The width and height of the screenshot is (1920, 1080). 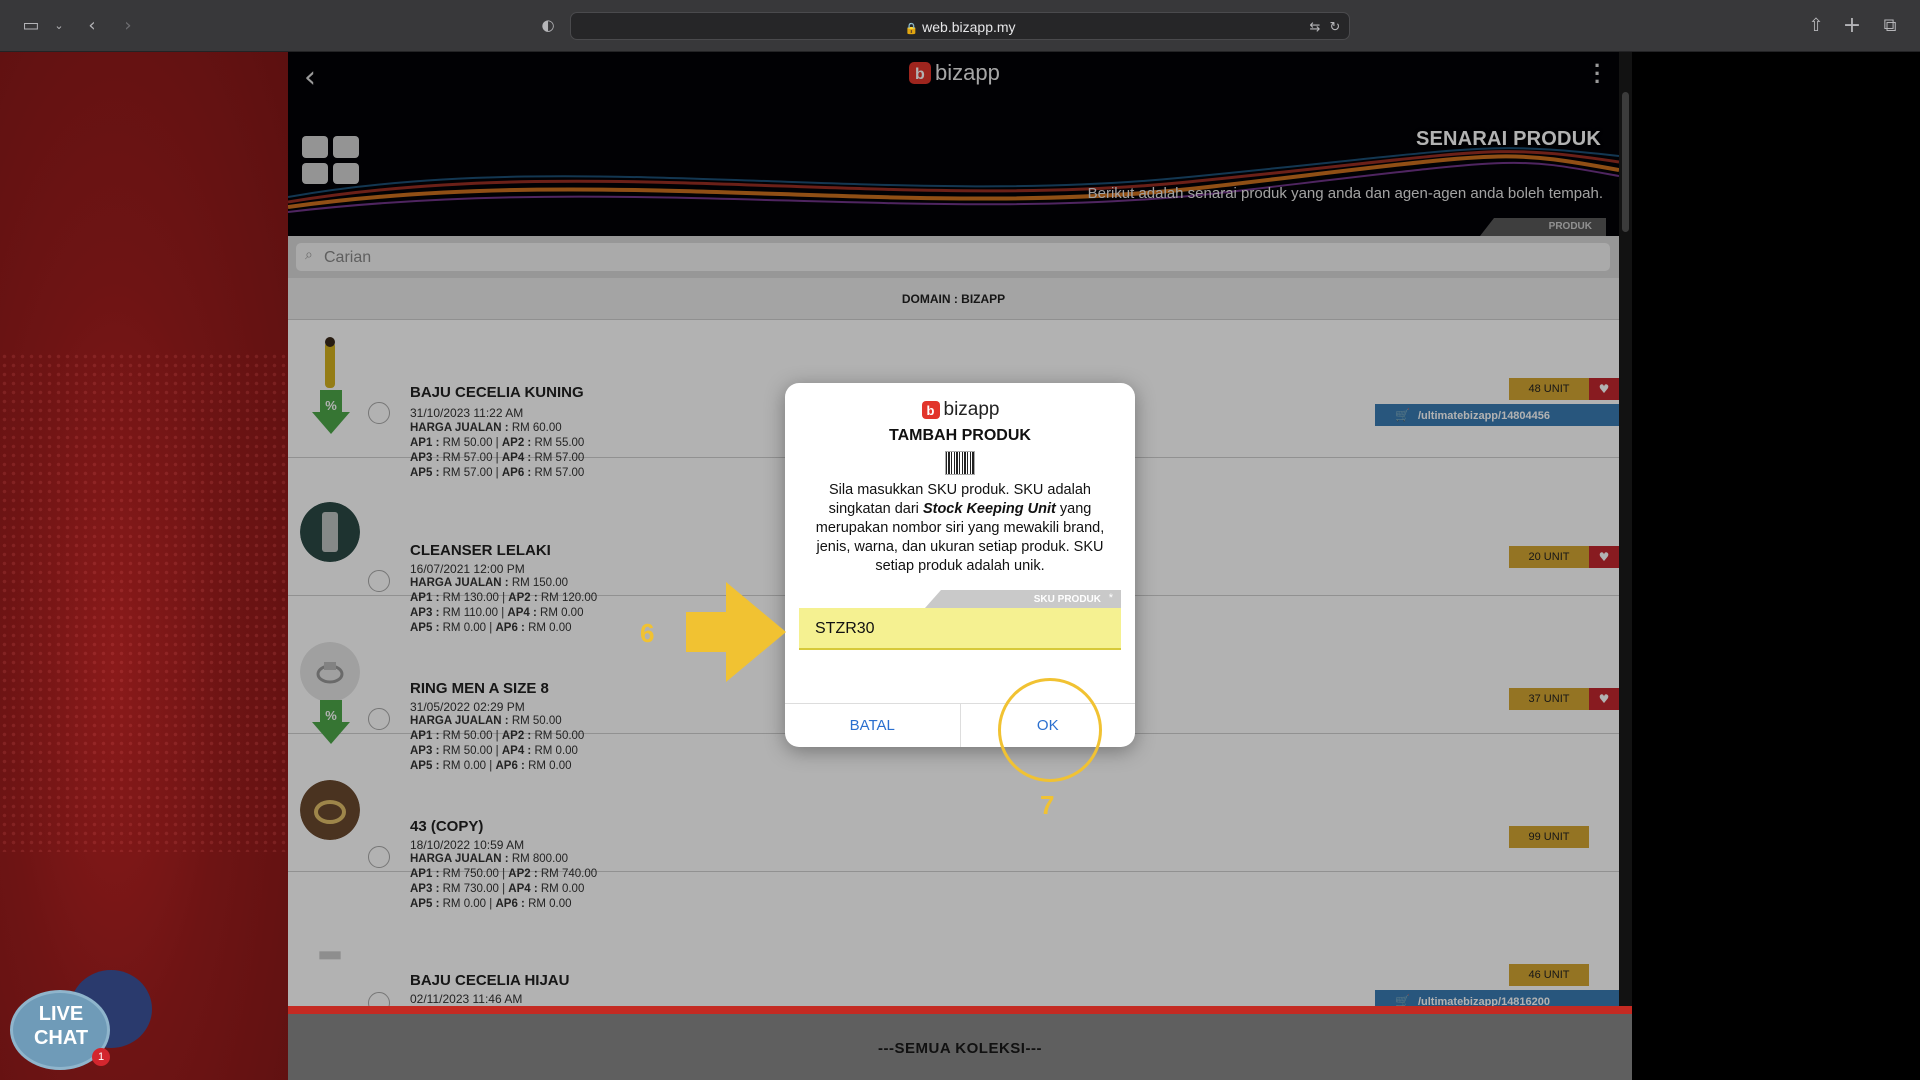 I want to click on step-6-arrow-icon, so click(x=736, y=632).